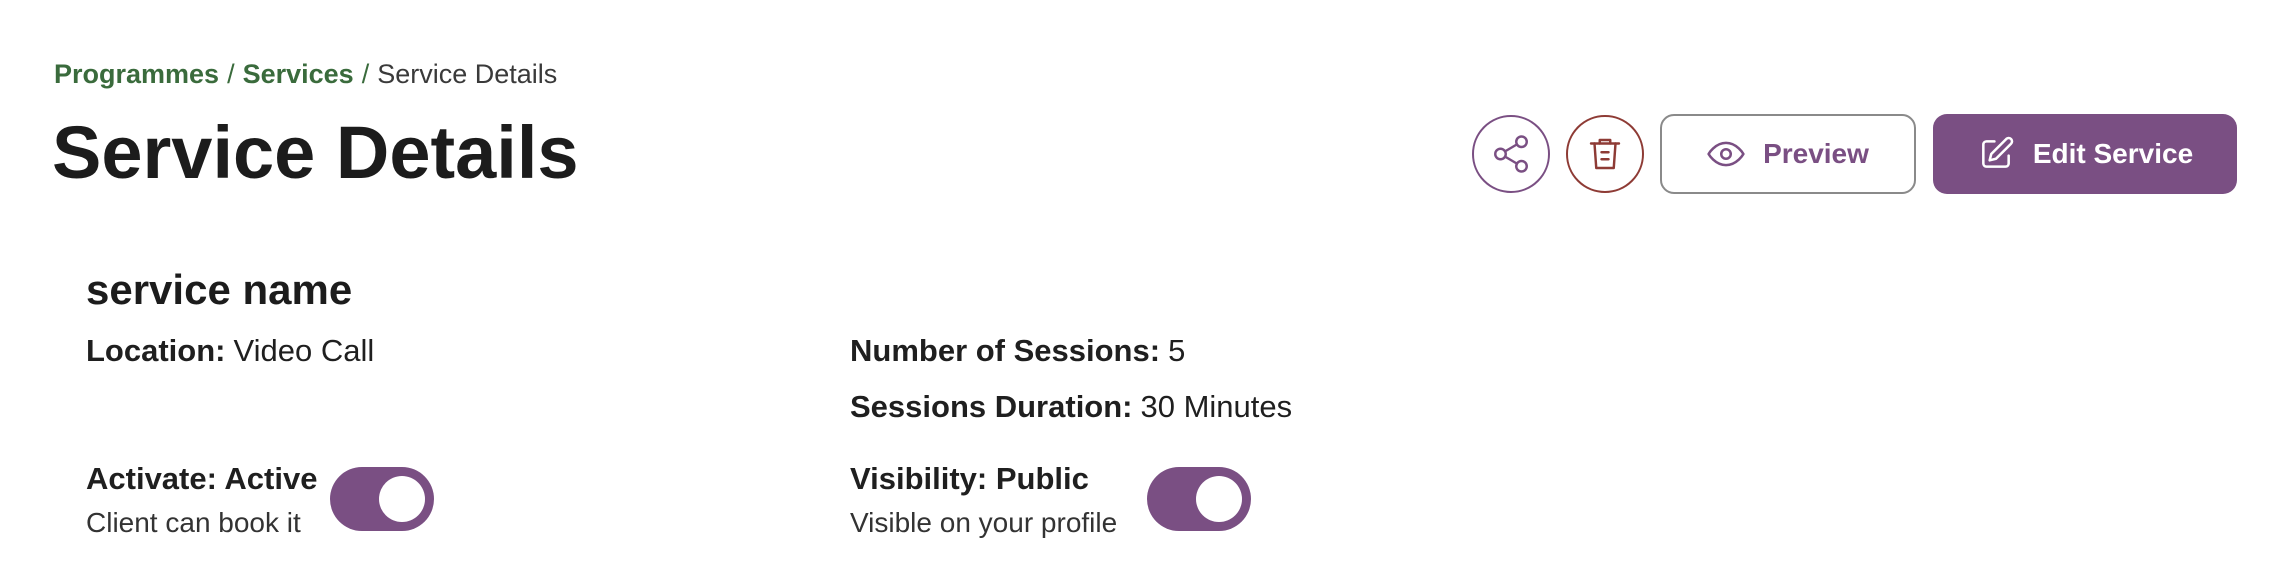  I want to click on edit-icon, so click(1997, 152).